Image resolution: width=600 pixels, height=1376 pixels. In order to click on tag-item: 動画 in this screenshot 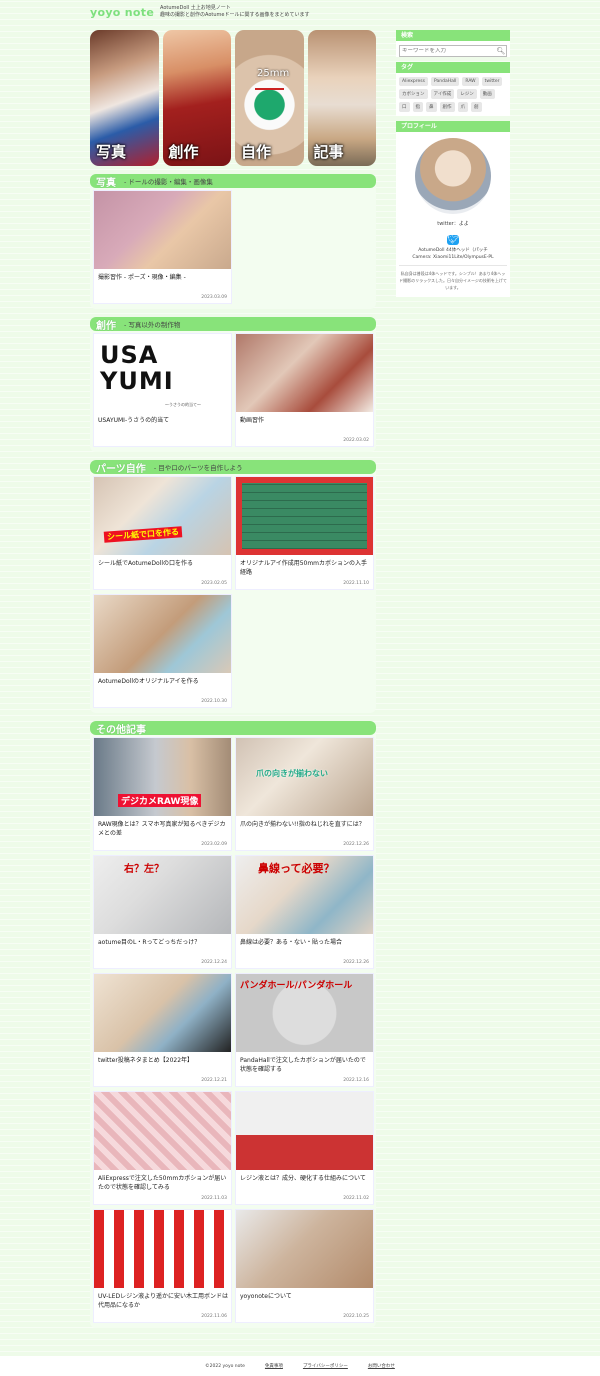, I will do `click(487, 94)`.